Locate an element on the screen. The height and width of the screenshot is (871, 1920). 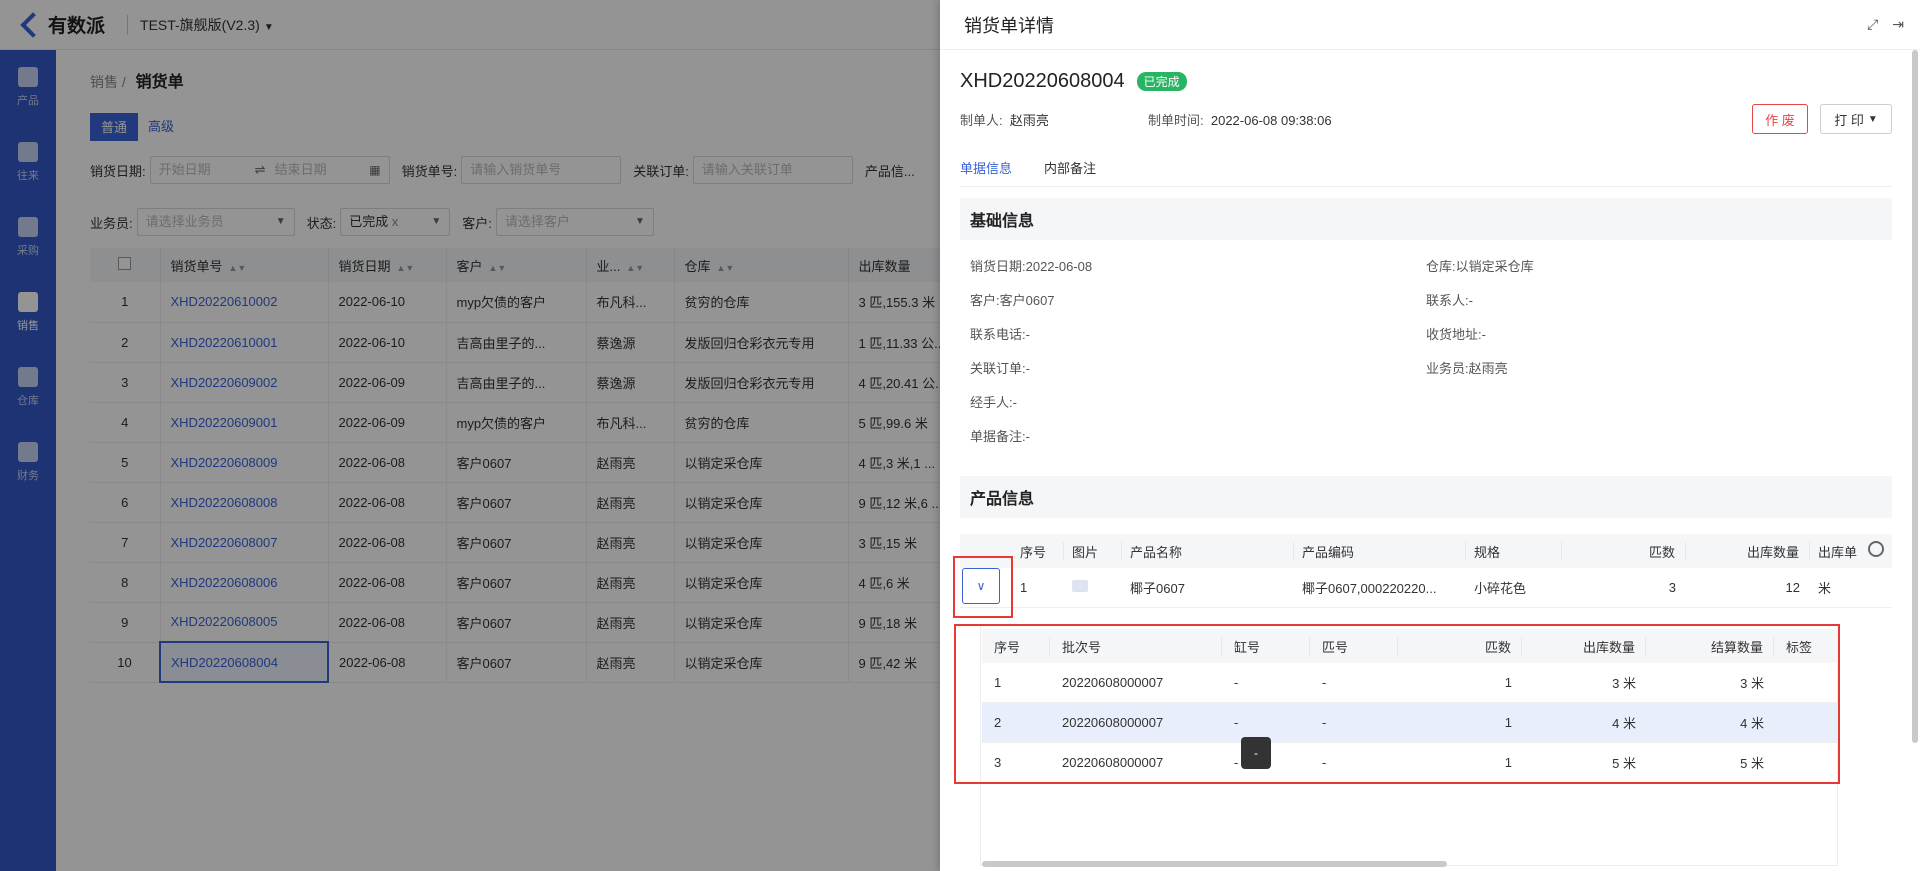
time-info: 制单时间: 2022-06-08 09:38:06 is located at coordinates (1240, 119).